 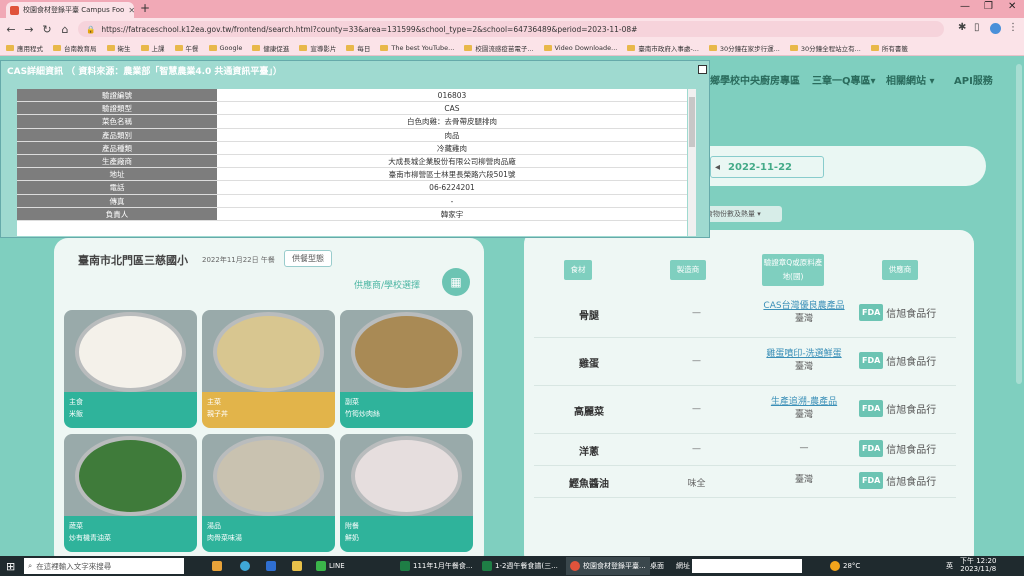 I want to click on header-maker: 製造商, so click(x=688, y=270).